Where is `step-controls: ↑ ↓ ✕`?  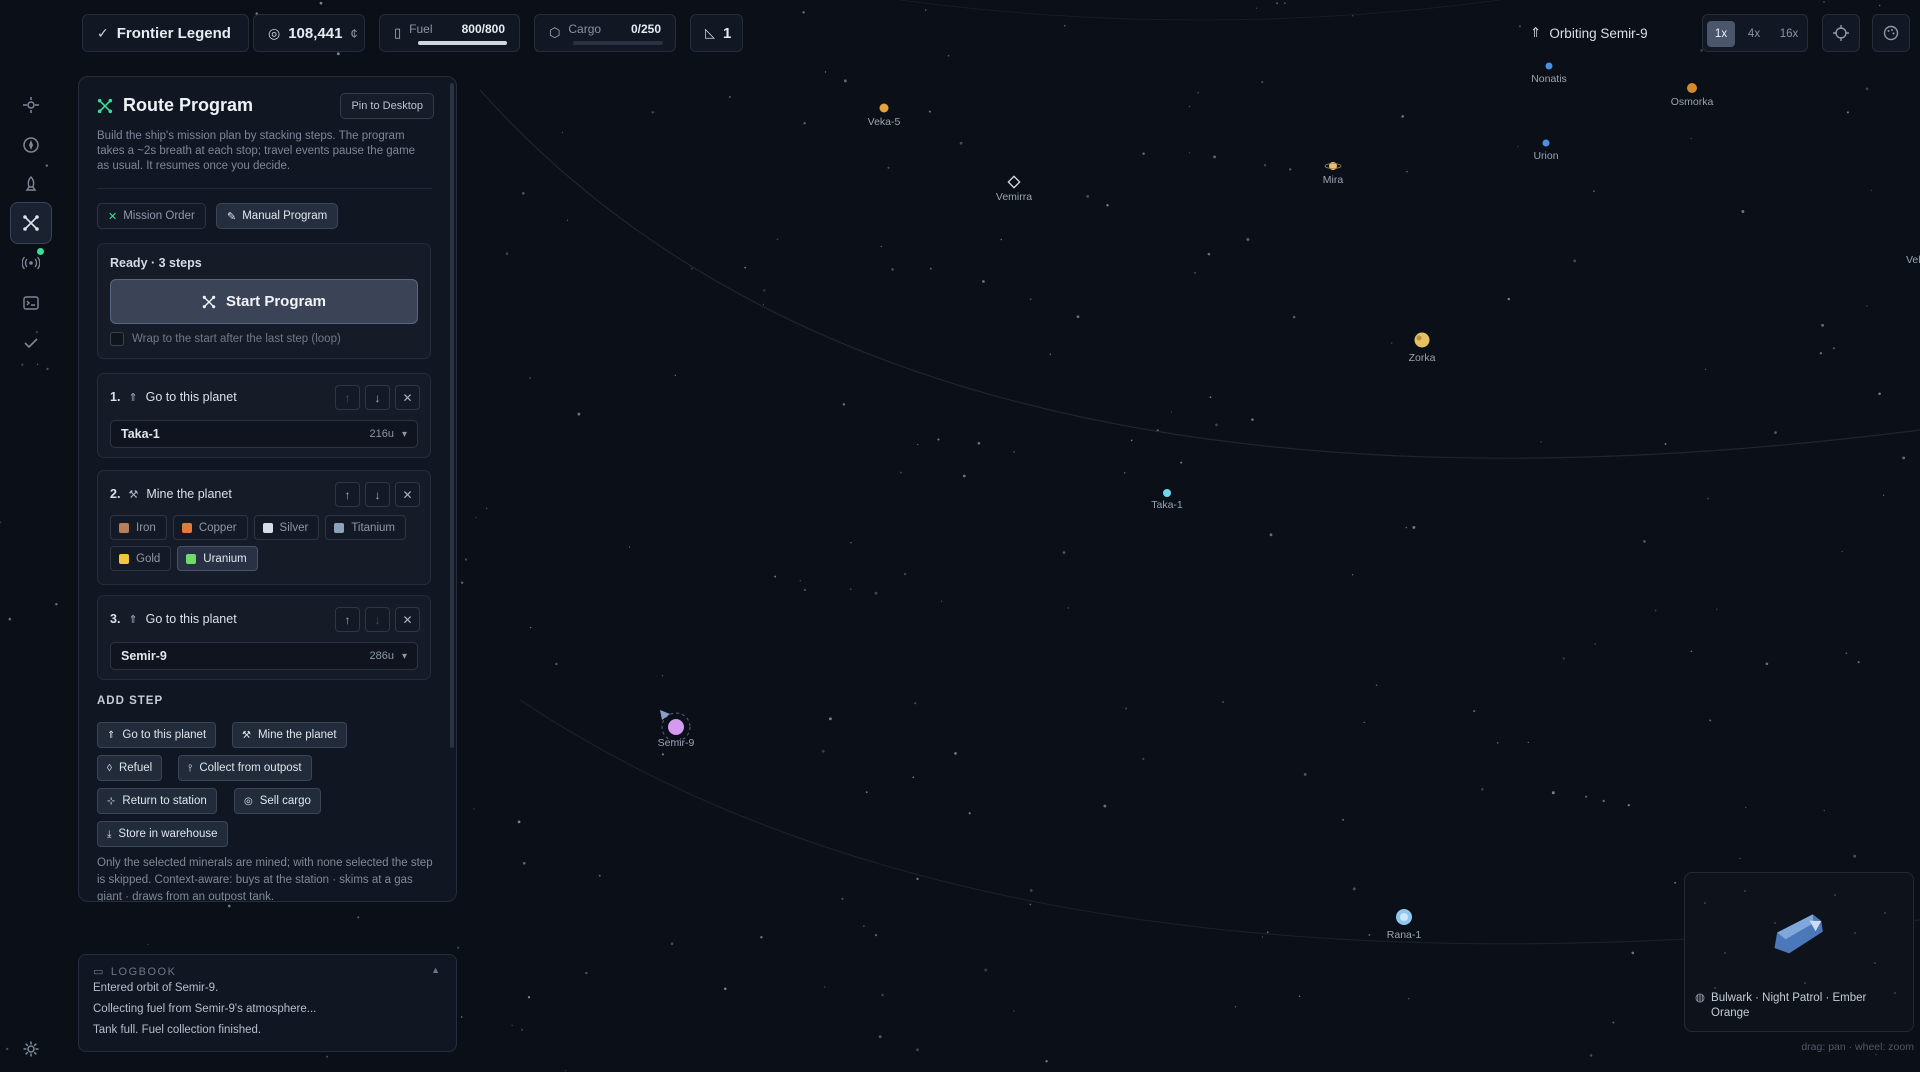 step-controls: ↑ ↓ ✕ is located at coordinates (377, 619).